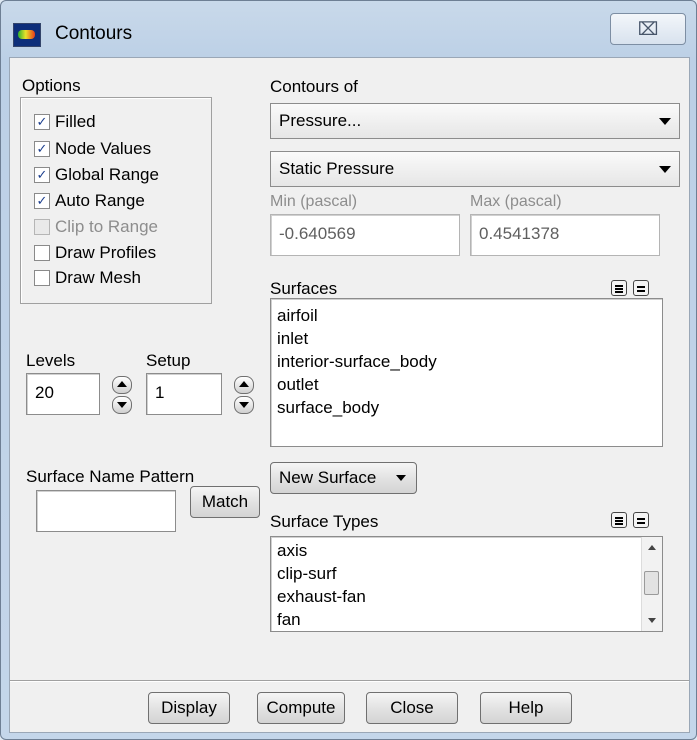 The height and width of the screenshot is (740, 697). I want to click on surface-types-label: Surface Types, so click(324, 521).